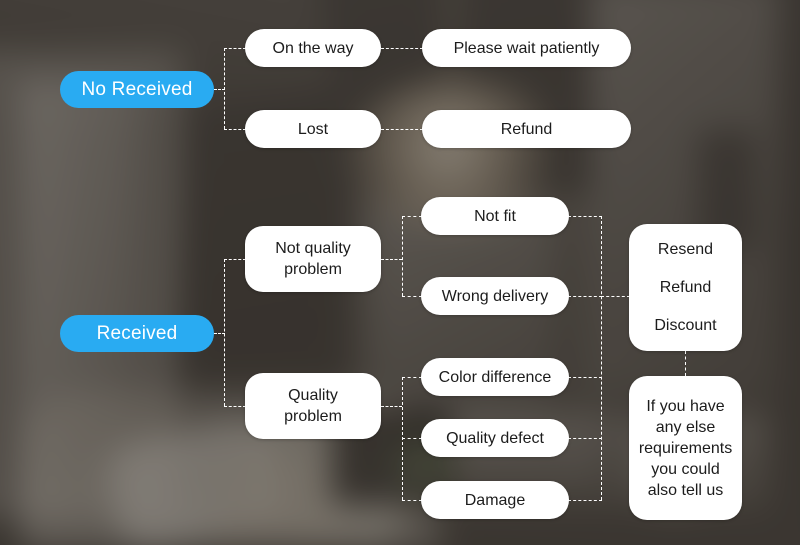 The image size is (800, 545). What do you see at coordinates (585, 216) in the screenshot?
I see `connector-not-fit-out` at bounding box center [585, 216].